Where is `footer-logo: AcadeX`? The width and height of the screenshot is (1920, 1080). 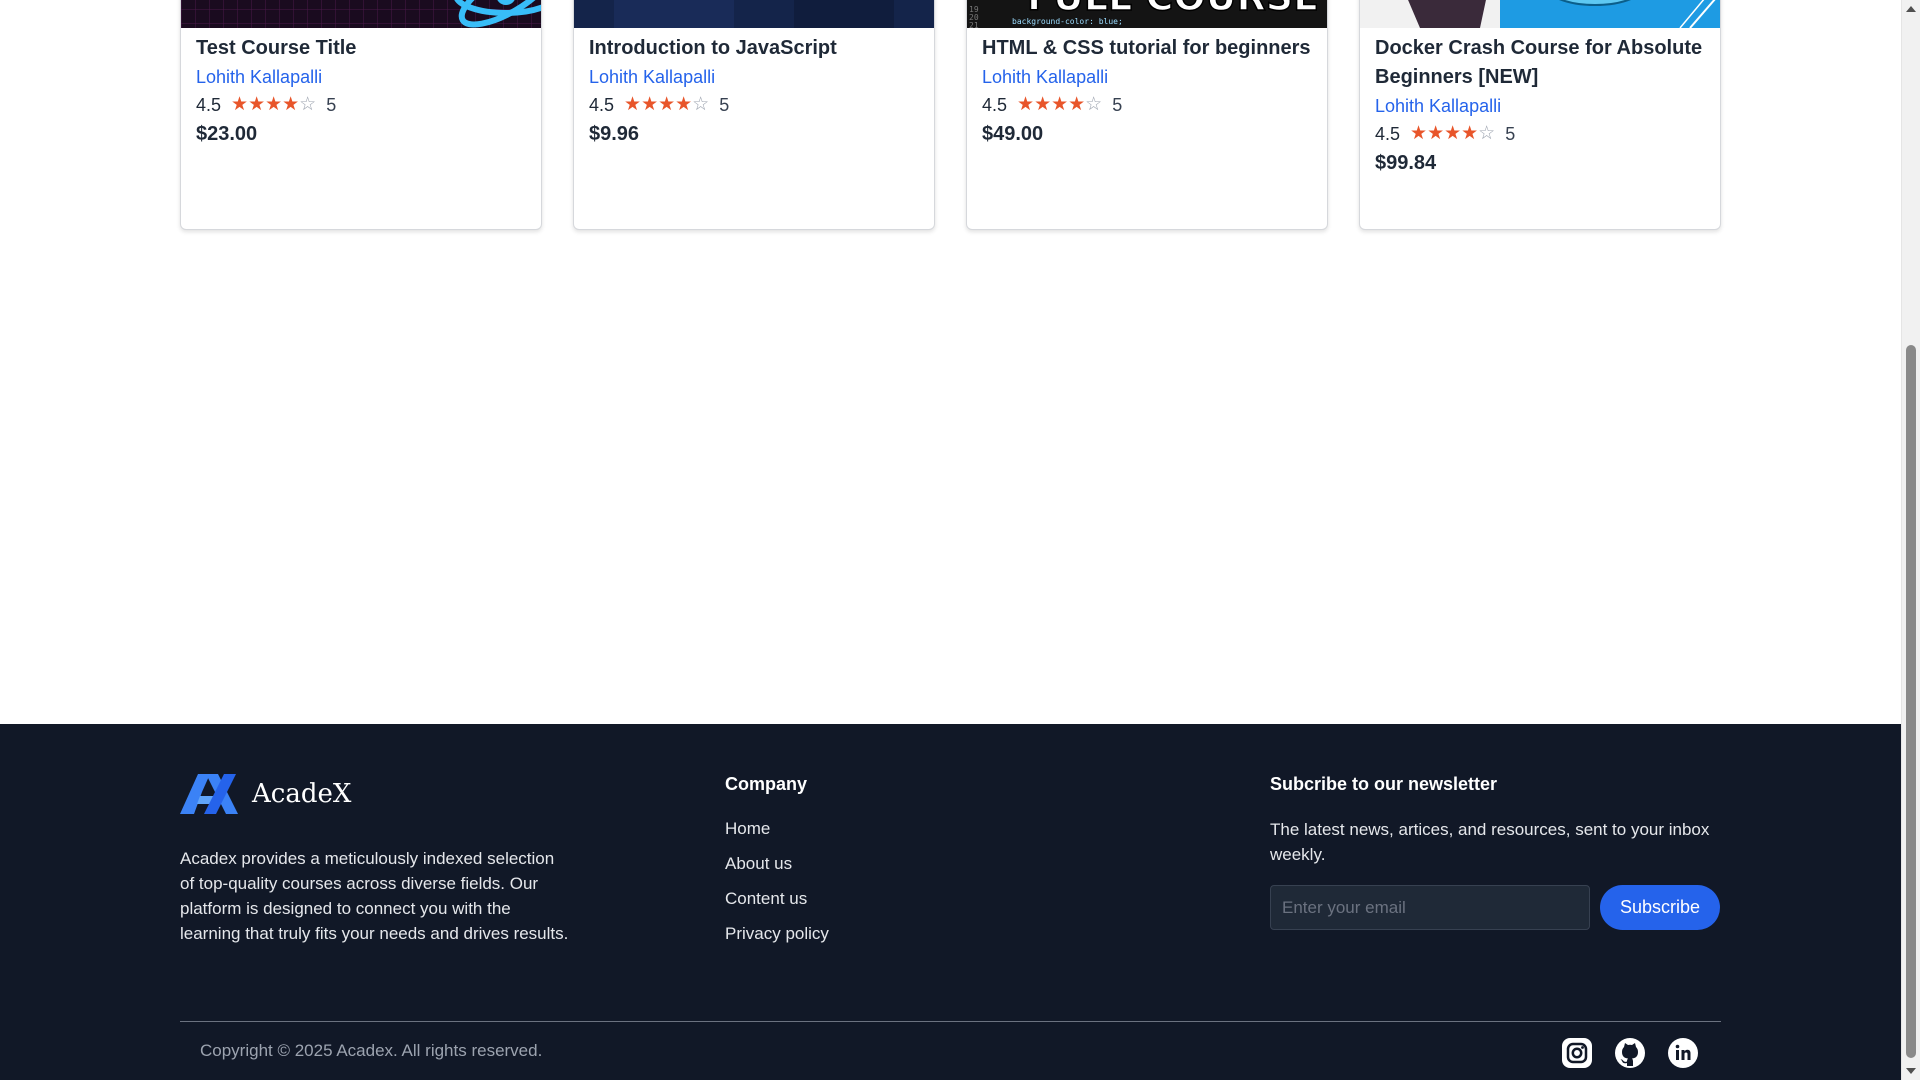 footer-logo: AcadeX is located at coordinates (265, 794).